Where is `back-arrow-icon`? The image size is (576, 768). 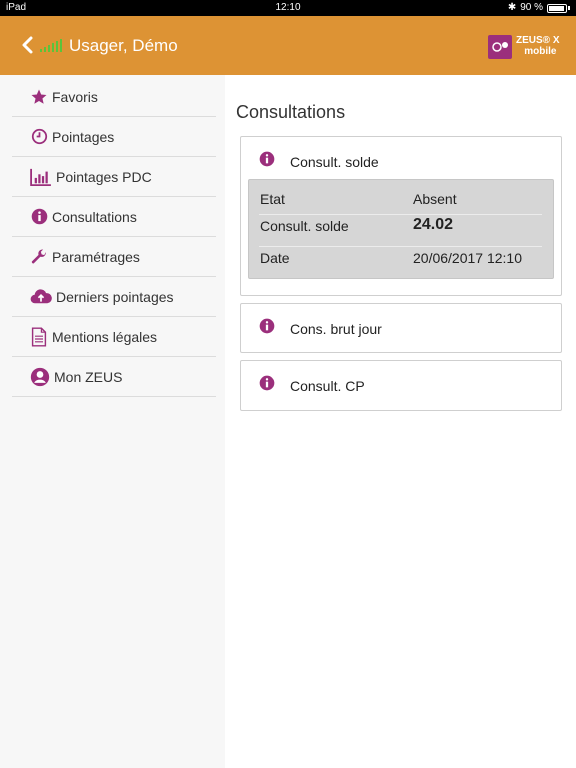
back-arrow-icon is located at coordinates (28, 45).